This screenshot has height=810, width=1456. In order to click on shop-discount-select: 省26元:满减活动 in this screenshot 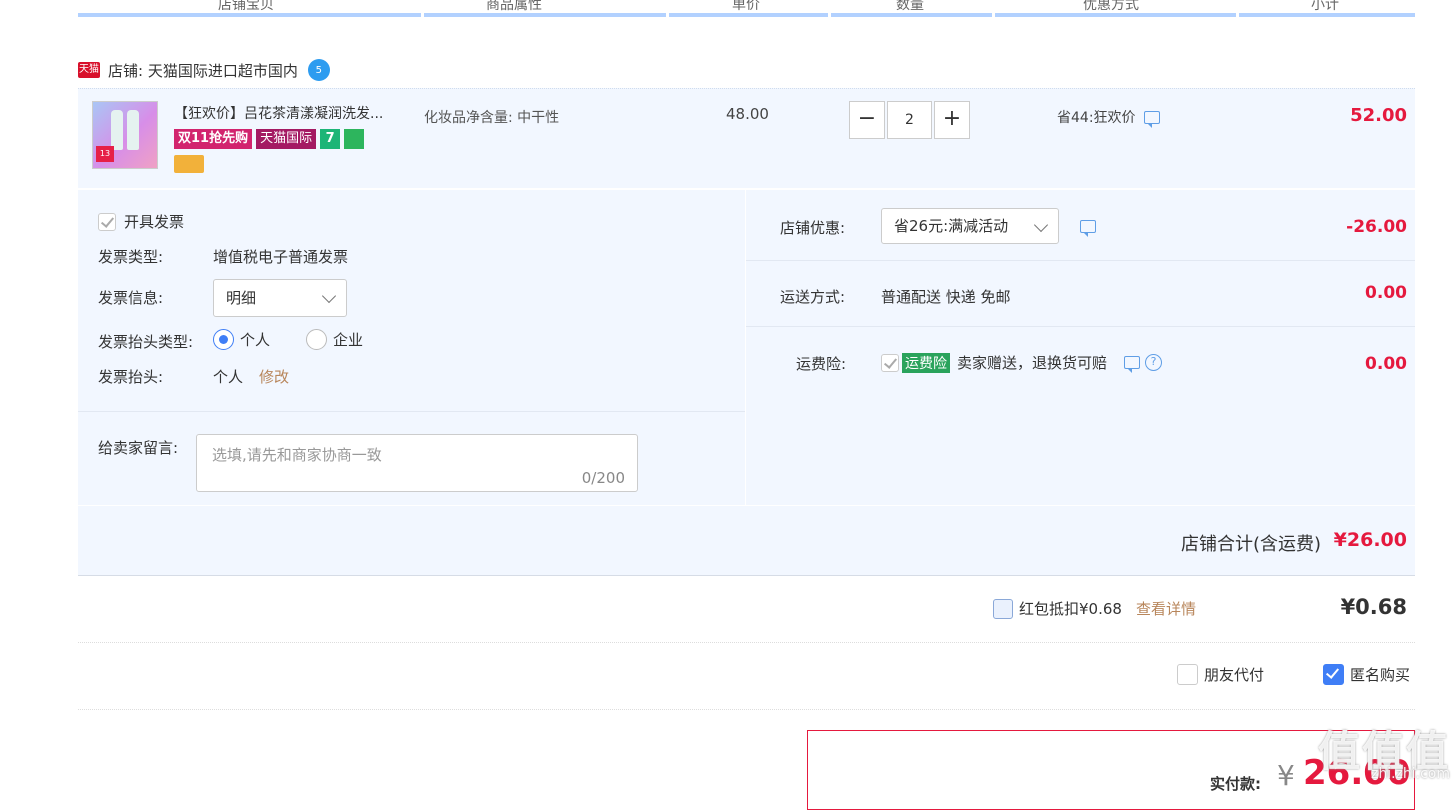, I will do `click(970, 226)`.